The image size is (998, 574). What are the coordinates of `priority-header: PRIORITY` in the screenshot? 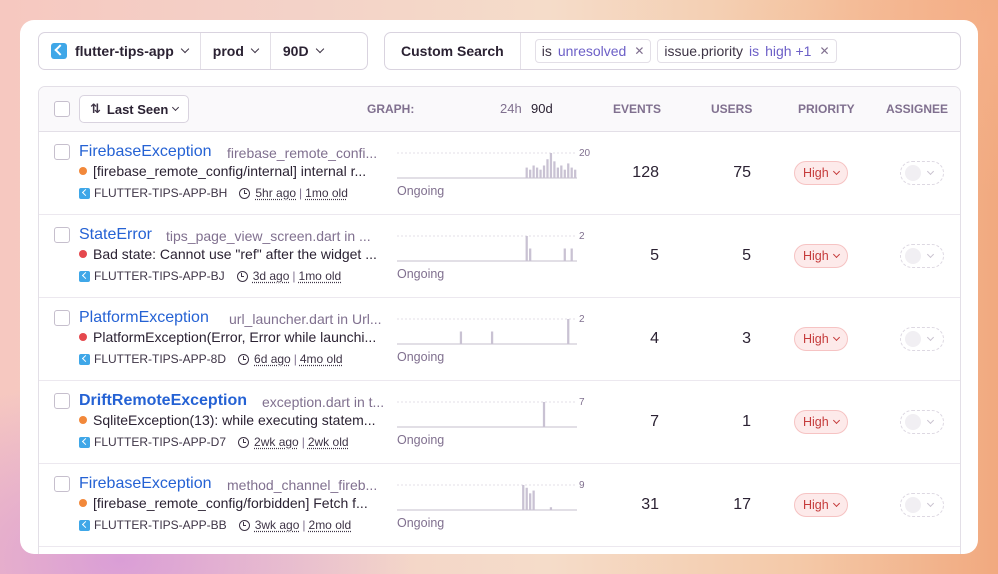 It's located at (826, 109).